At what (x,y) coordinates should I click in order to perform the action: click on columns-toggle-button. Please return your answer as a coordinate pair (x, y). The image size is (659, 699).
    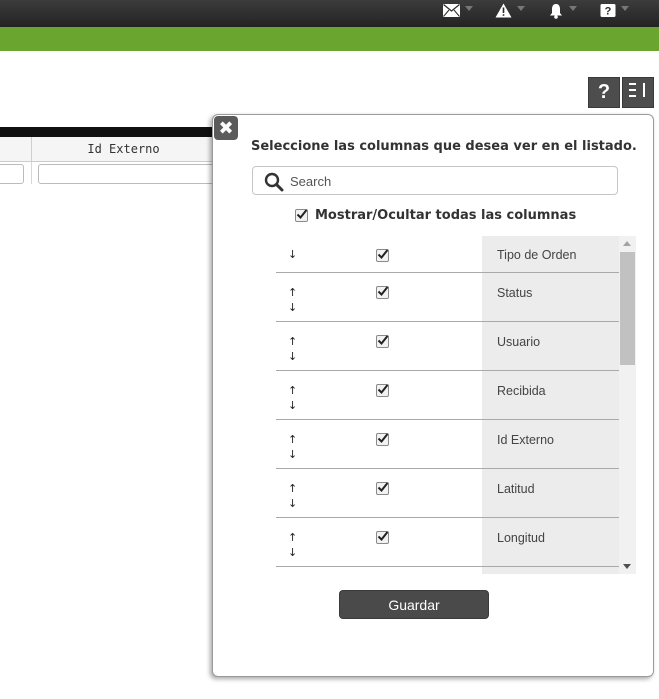
    Looking at the image, I should click on (638, 92).